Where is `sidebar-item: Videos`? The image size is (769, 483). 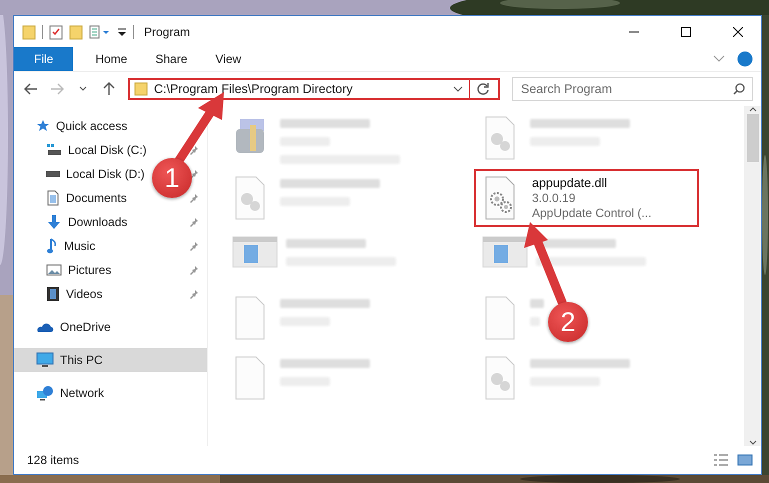
sidebar-item: Videos is located at coordinates (74, 294).